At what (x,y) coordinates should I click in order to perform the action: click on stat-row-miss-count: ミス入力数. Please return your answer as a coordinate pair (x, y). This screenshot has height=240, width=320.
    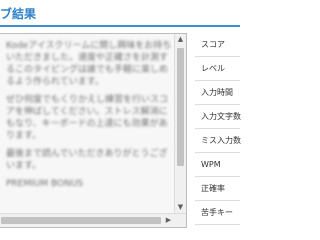
    Looking at the image, I should click on (218, 141).